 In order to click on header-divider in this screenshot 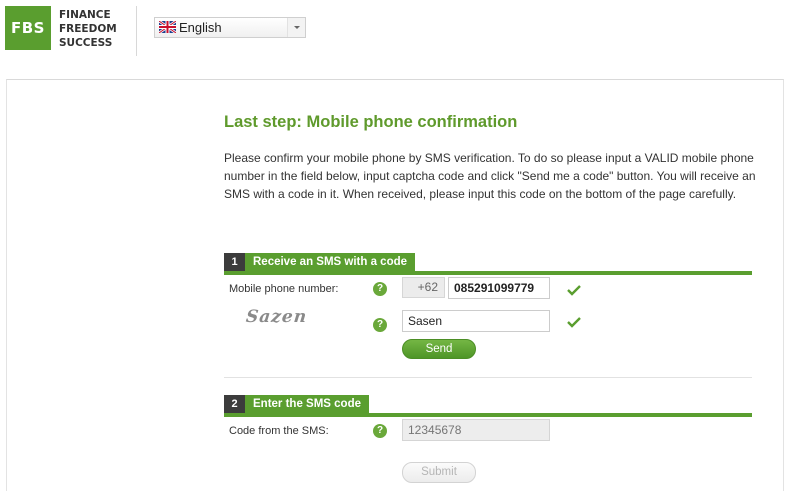, I will do `click(136, 31)`.